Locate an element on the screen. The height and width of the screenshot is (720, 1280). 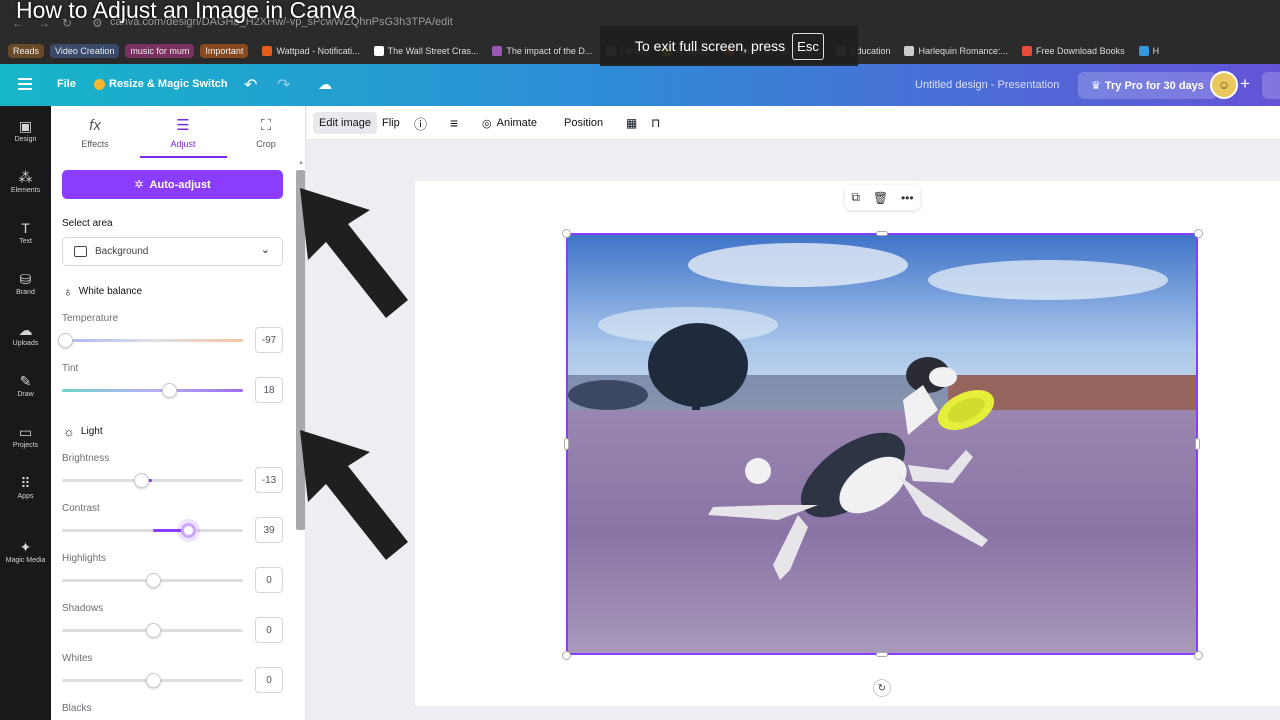
tint-slider-thumb is located at coordinates (169, 390).